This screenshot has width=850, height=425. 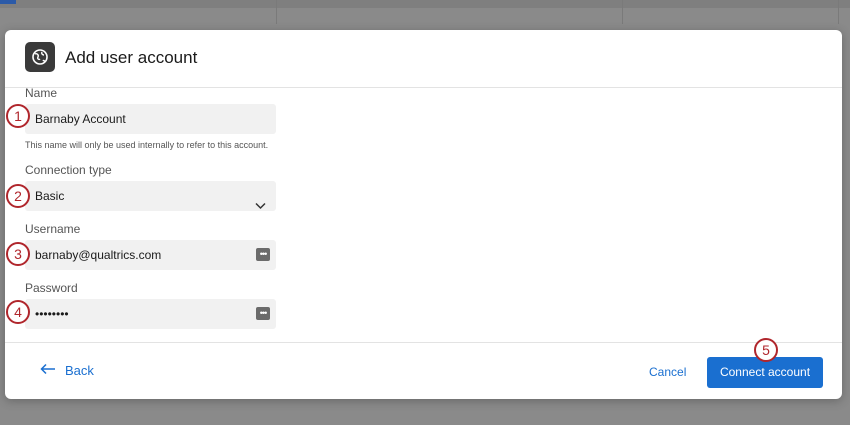 I want to click on name-label: Name, so click(x=41, y=93).